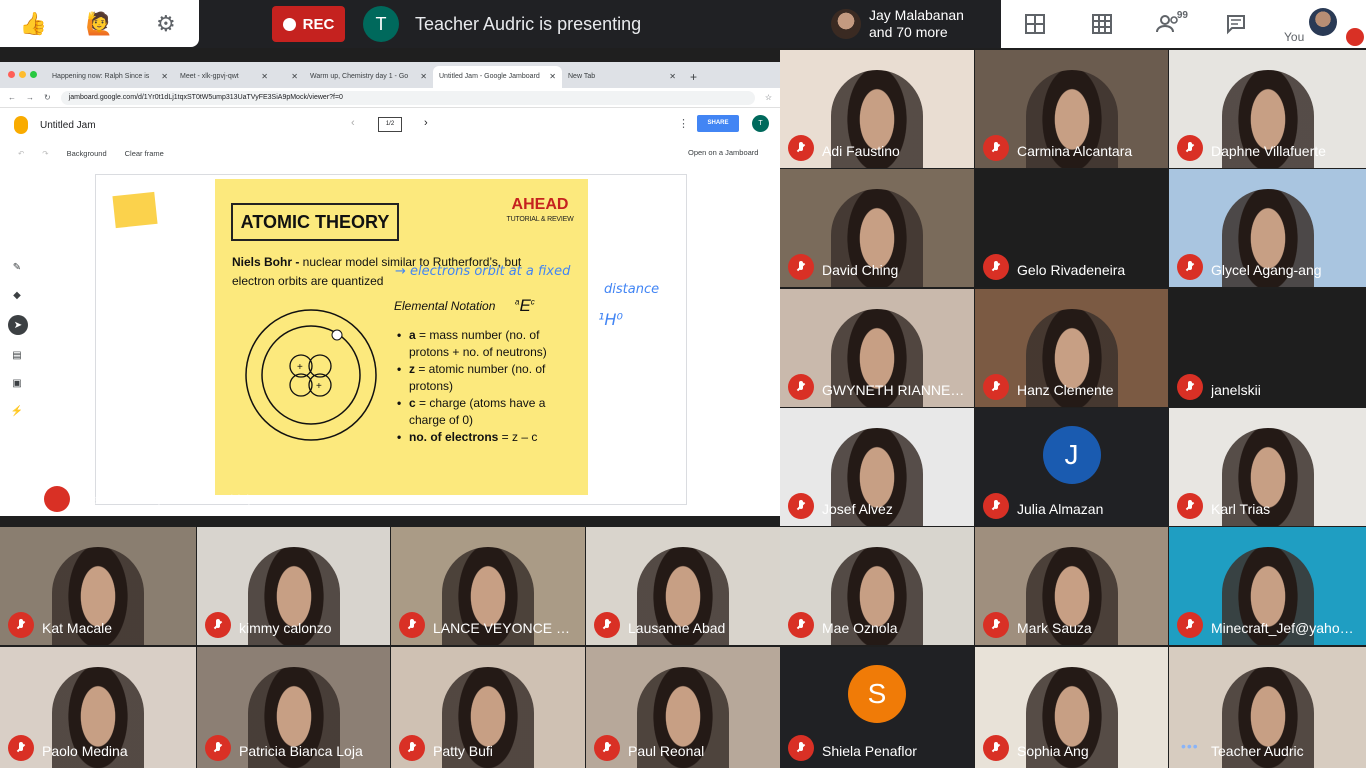 Image resolution: width=1366 pixels, height=768 pixels. What do you see at coordinates (445, 306) in the screenshot?
I see `notation-label: Elemental Notation` at bounding box center [445, 306].